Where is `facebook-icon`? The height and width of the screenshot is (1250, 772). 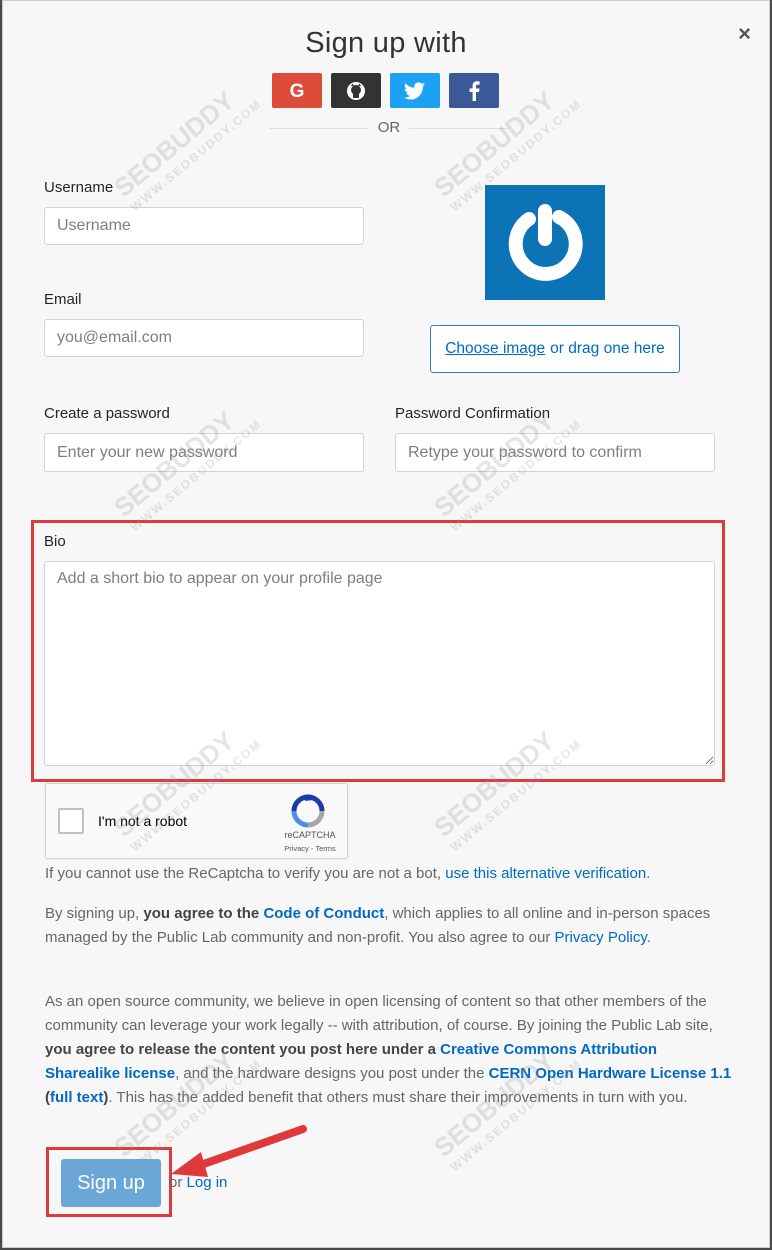 facebook-icon is located at coordinates (474, 90).